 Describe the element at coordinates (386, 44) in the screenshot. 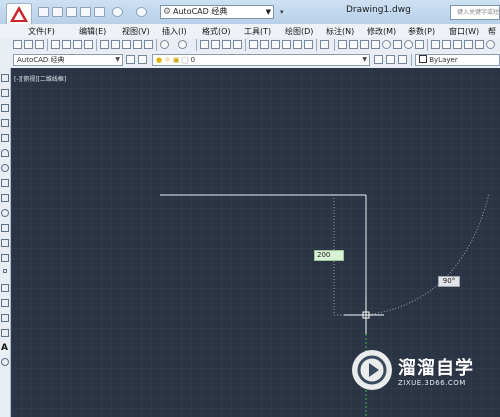

I see `radius-dim-icon` at that location.